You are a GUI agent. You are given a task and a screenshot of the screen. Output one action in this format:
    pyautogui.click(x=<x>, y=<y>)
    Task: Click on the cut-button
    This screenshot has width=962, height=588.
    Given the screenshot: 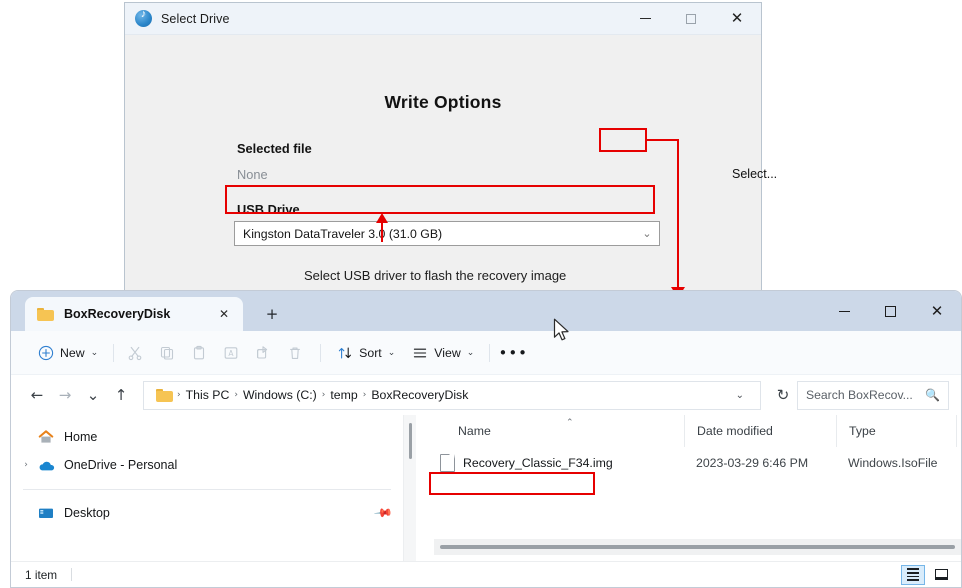 What is the action you would take?
    pyautogui.click(x=137, y=353)
    